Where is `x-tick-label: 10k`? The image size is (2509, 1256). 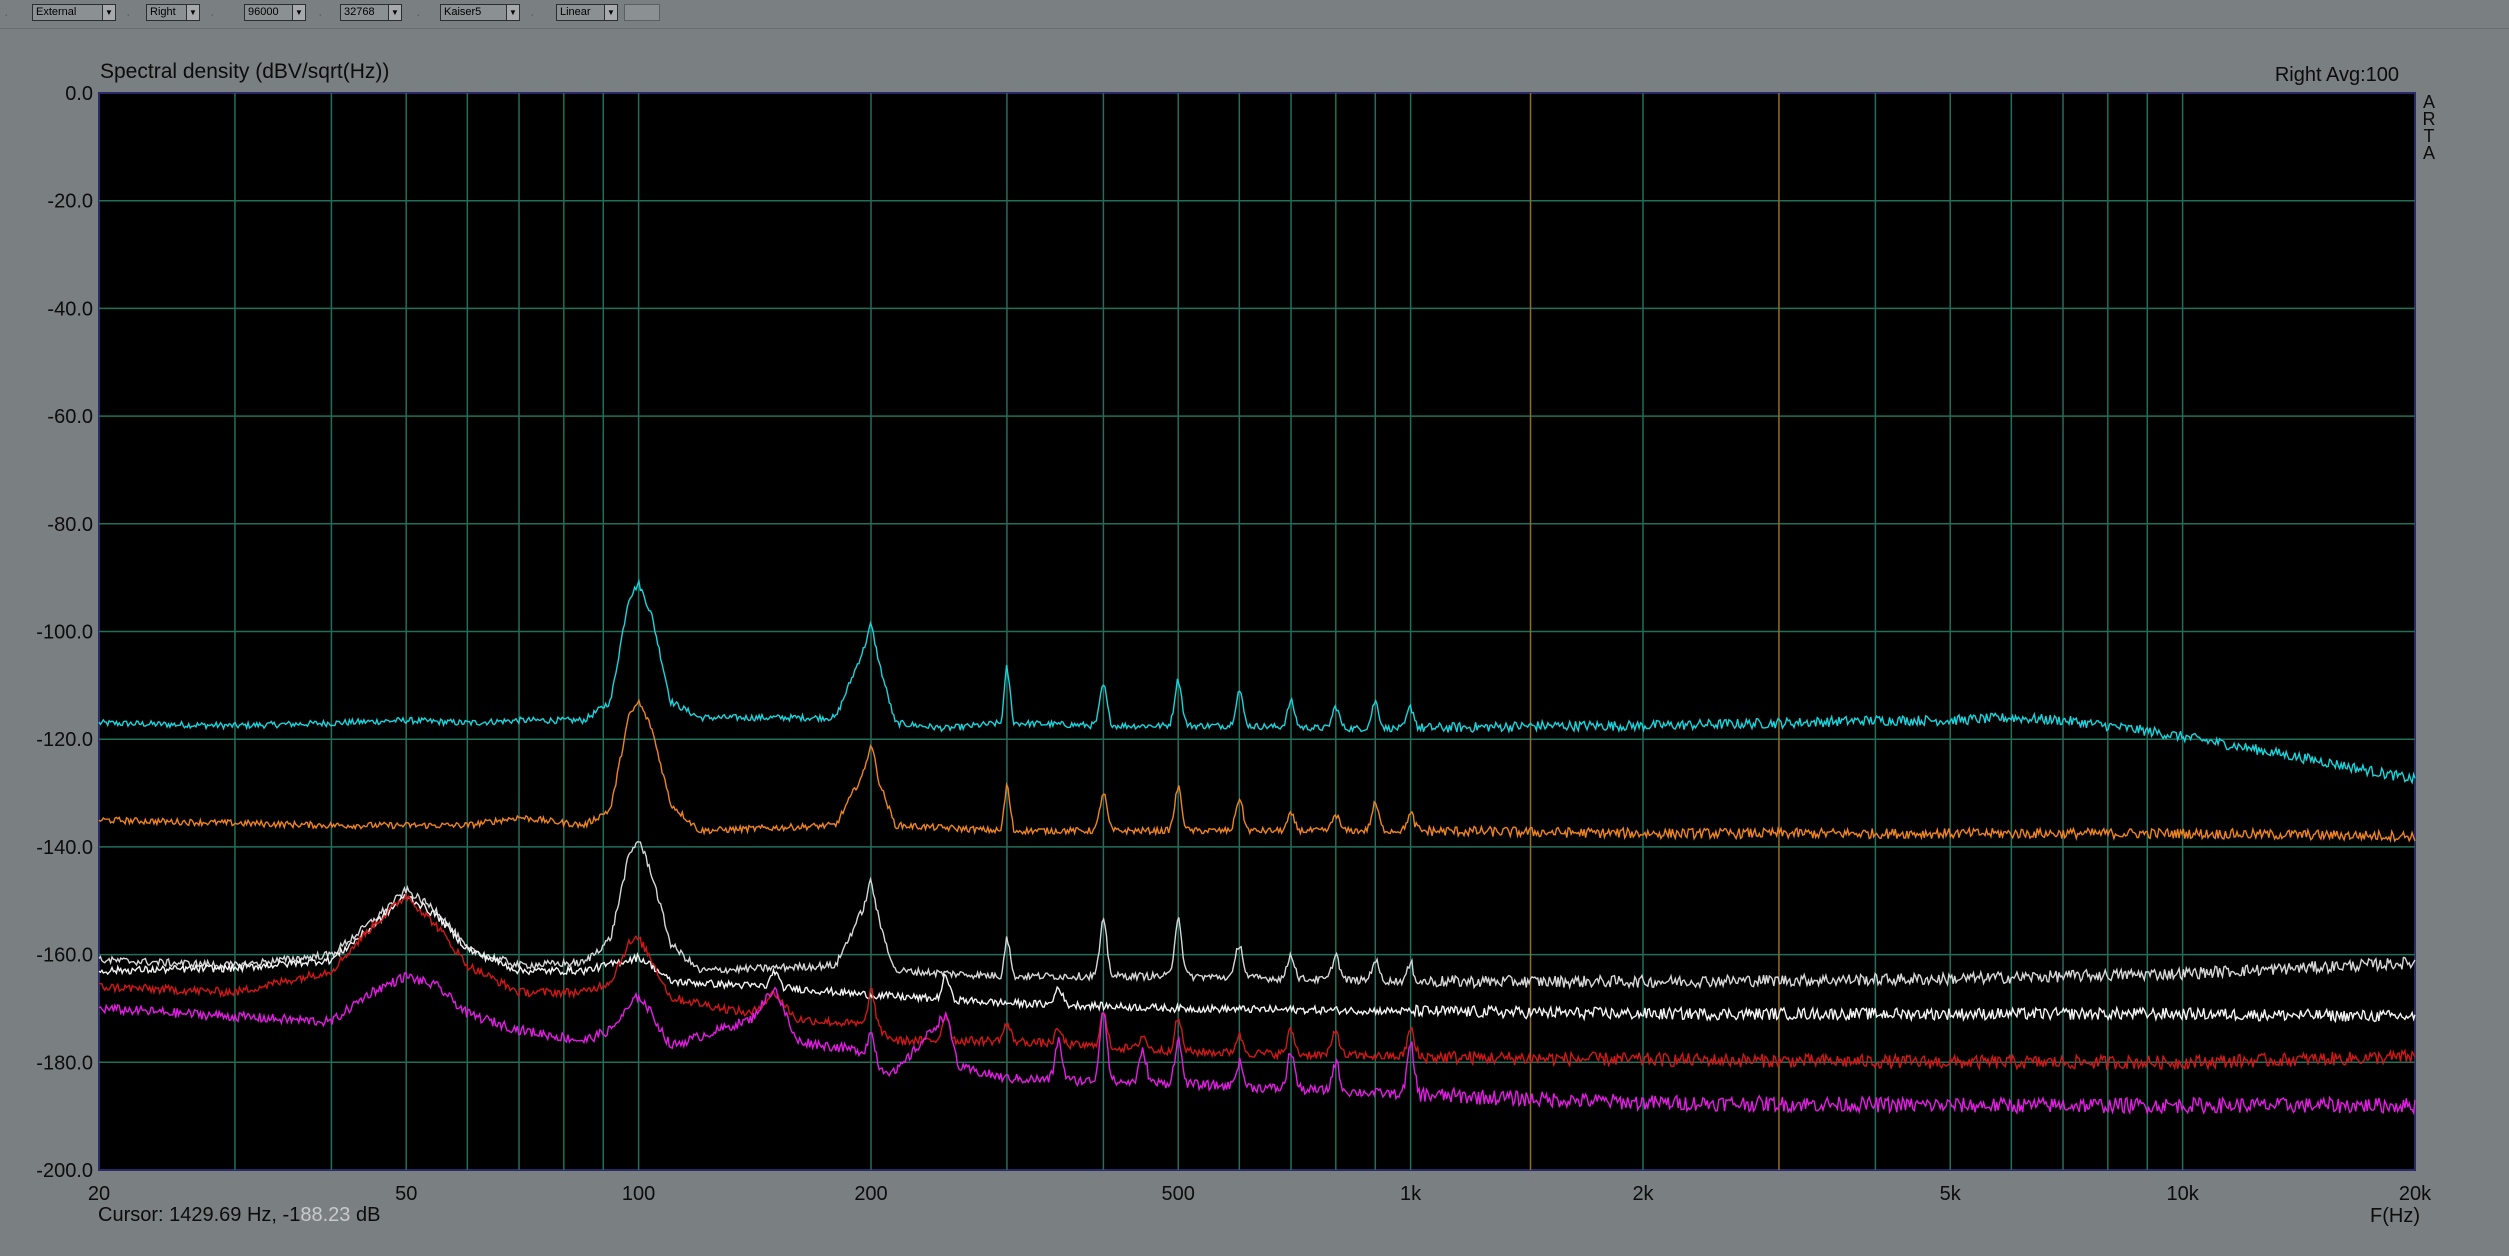 x-tick-label: 10k is located at coordinates (2182, 1194).